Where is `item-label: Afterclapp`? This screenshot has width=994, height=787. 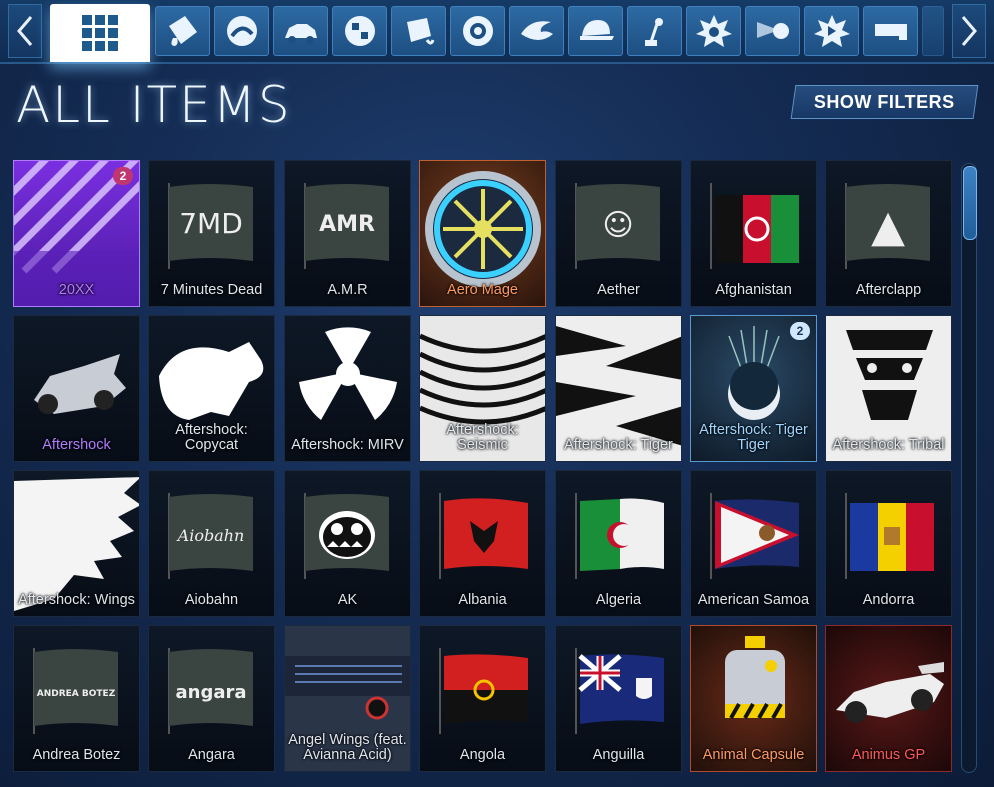
item-label: Afterclapp is located at coordinates (888, 290).